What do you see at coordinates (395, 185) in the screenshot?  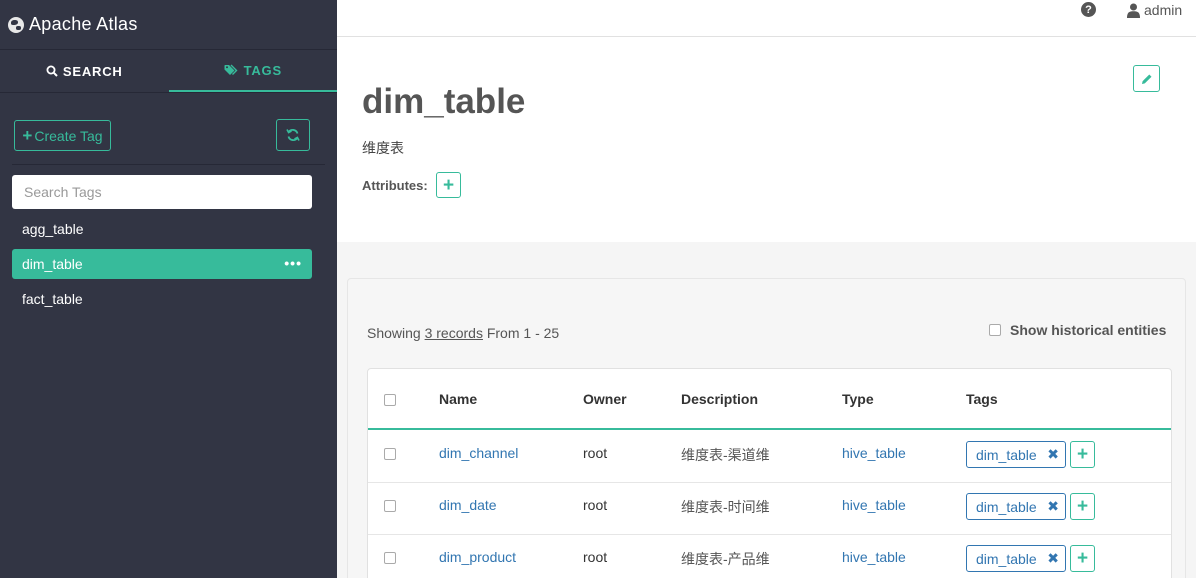 I see `attributes-label: Attributes:` at bounding box center [395, 185].